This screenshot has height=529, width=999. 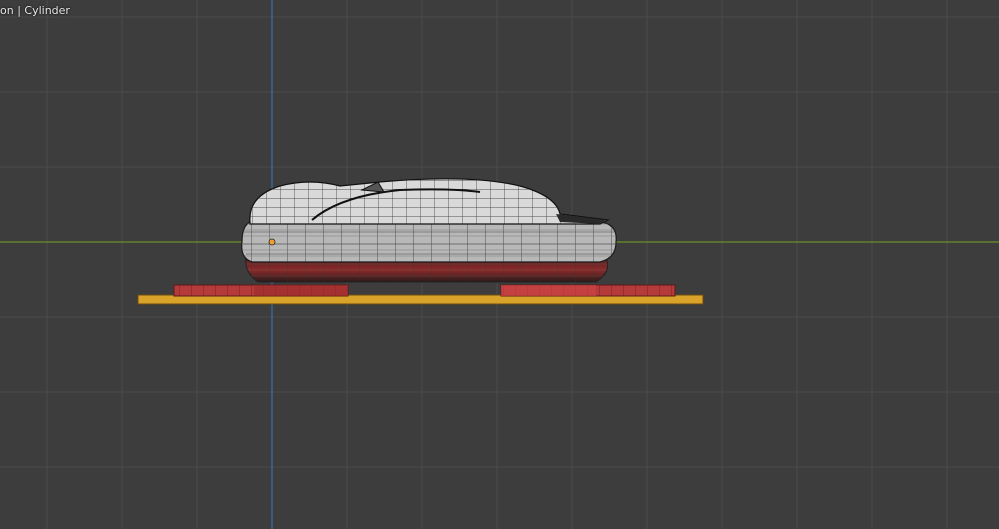 What do you see at coordinates (548, 290) in the screenshot?
I see `right-pad-highlight` at bounding box center [548, 290].